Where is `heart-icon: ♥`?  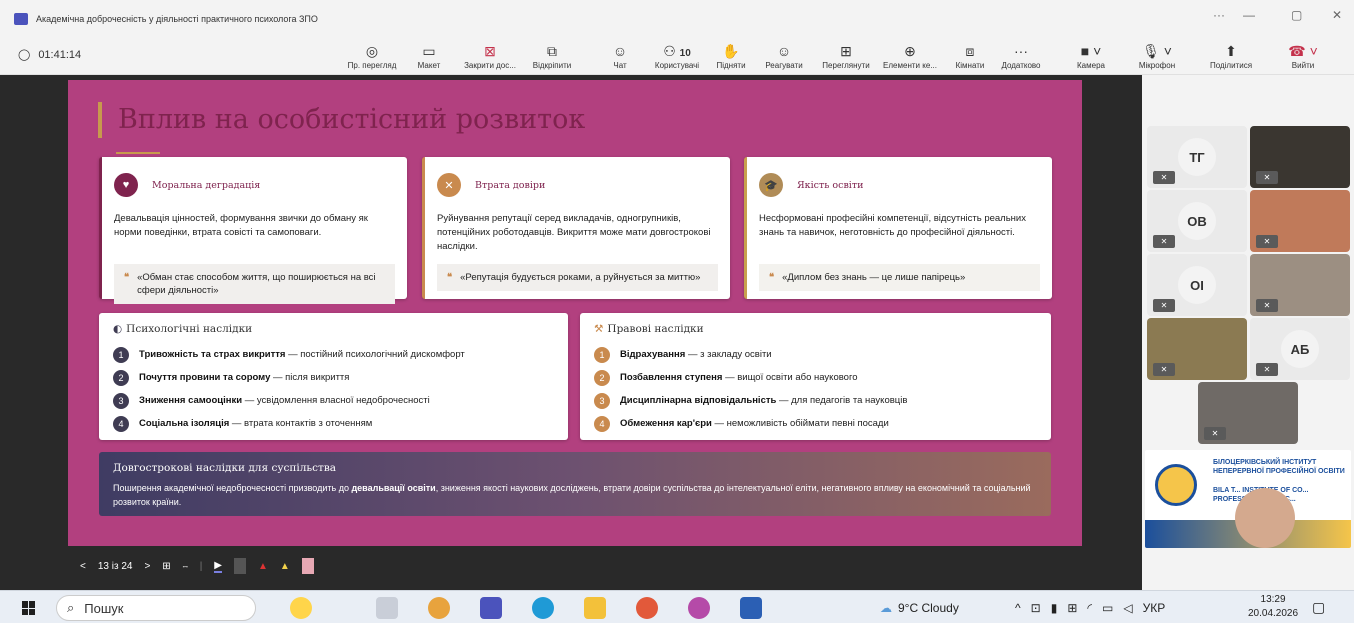 heart-icon: ♥ is located at coordinates (126, 185).